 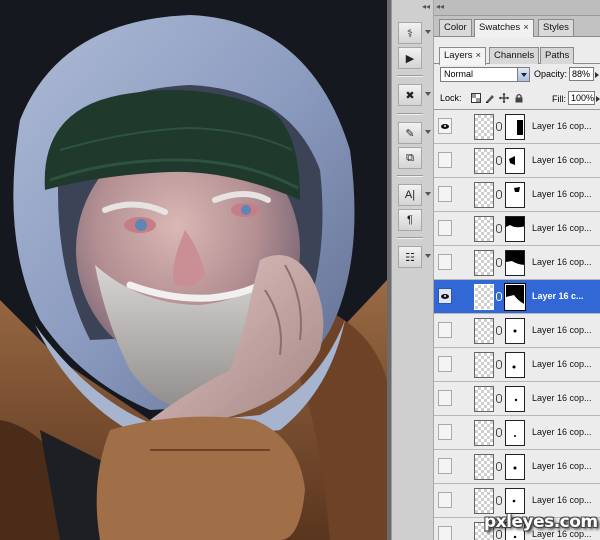 What do you see at coordinates (504, 98) in the screenshot?
I see `lock-position-icon` at bounding box center [504, 98].